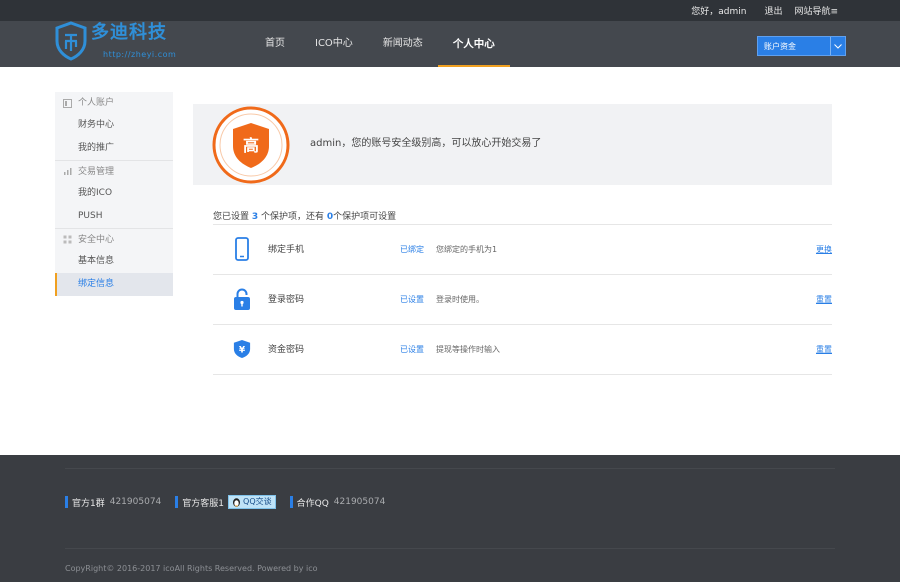 This screenshot has height=582, width=900. I want to click on security-shield-badge-icon: 高, so click(251, 145).